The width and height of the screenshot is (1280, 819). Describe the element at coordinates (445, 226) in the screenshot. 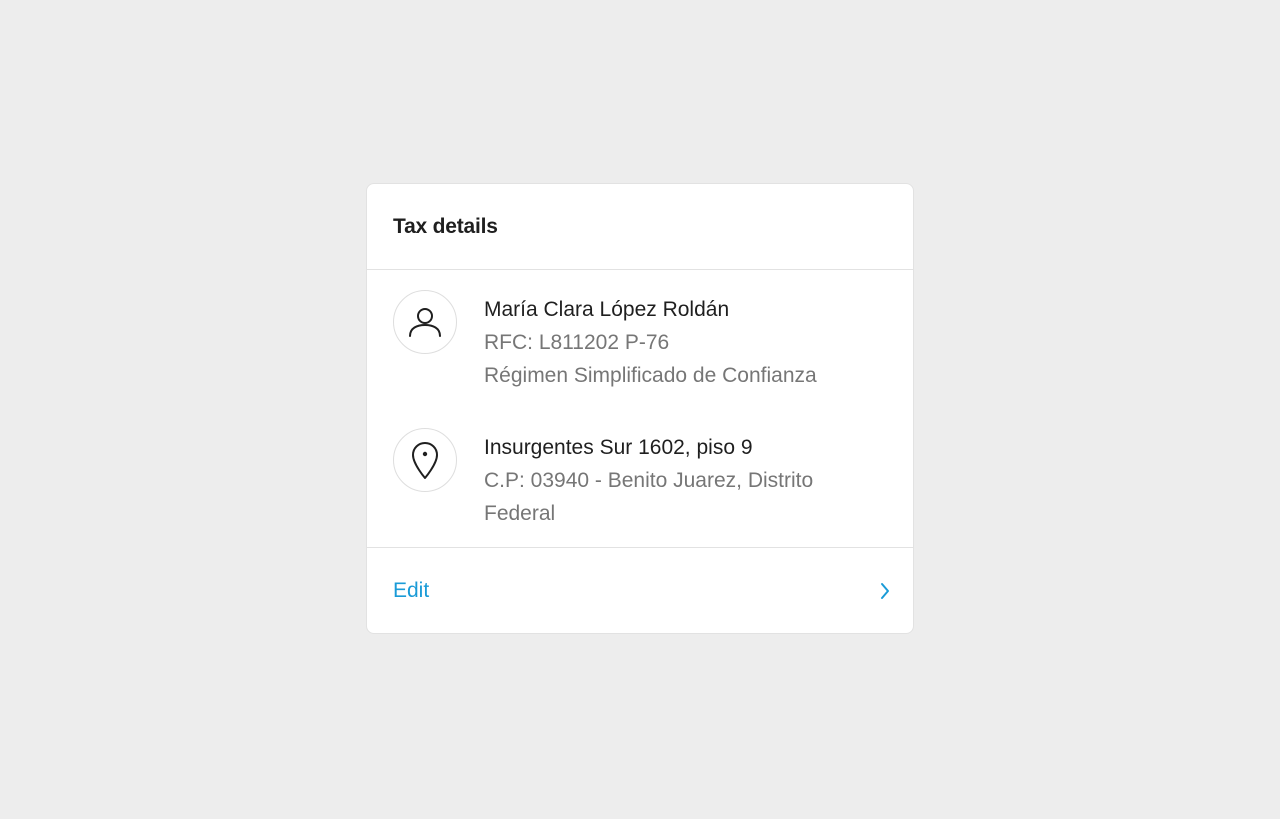

I see `card-title: Tax details` at that location.